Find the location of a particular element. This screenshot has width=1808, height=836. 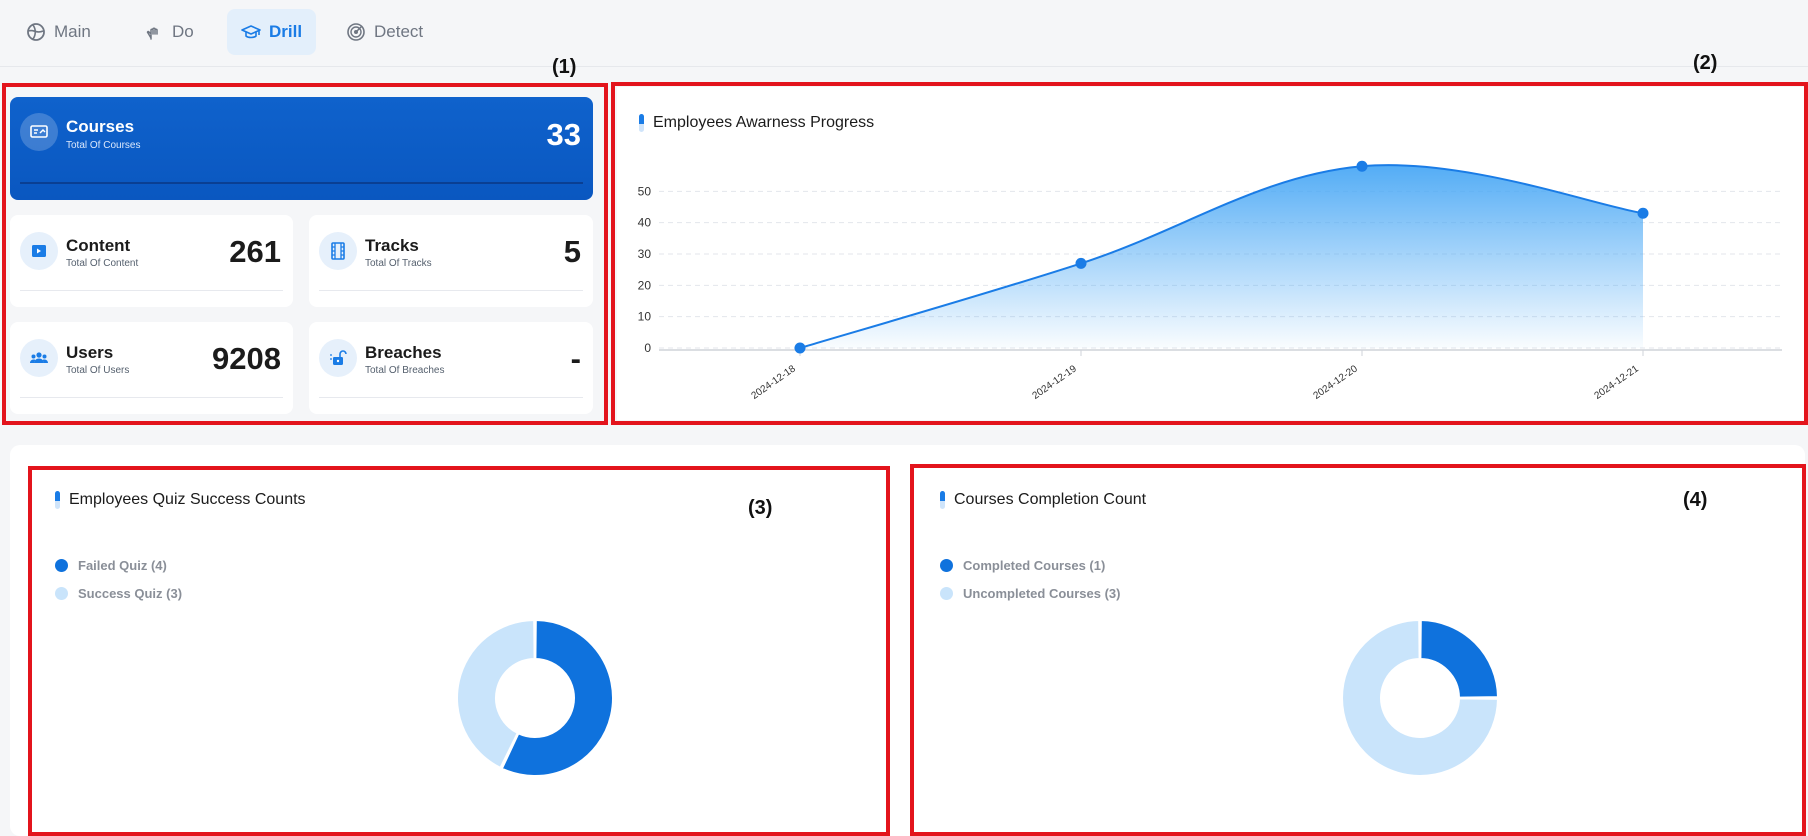

radar-icon is located at coordinates (356, 32).